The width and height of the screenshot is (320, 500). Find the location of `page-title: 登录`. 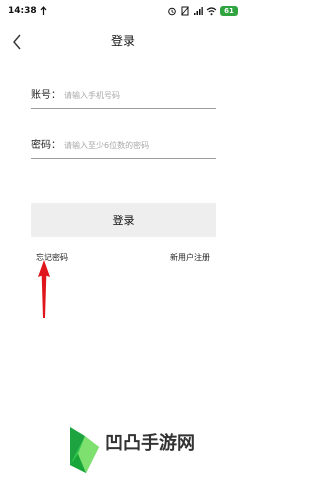

page-title: 登录 is located at coordinates (122, 41).